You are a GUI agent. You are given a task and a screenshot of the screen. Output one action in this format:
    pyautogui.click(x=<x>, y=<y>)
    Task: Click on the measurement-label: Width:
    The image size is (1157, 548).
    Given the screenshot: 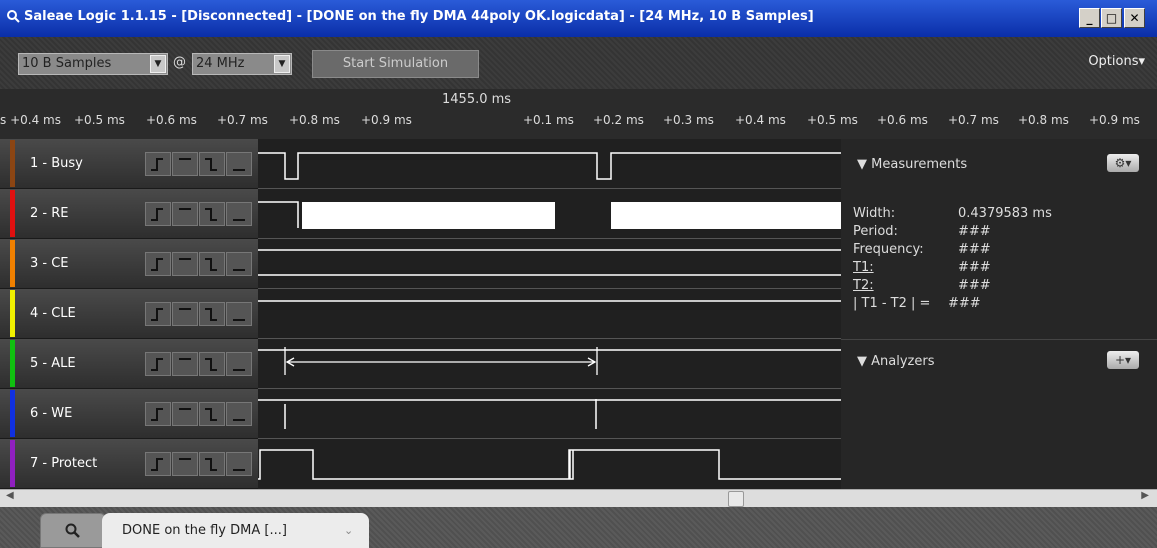 What is the action you would take?
    pyautogui.click(x=874, y=213)
    